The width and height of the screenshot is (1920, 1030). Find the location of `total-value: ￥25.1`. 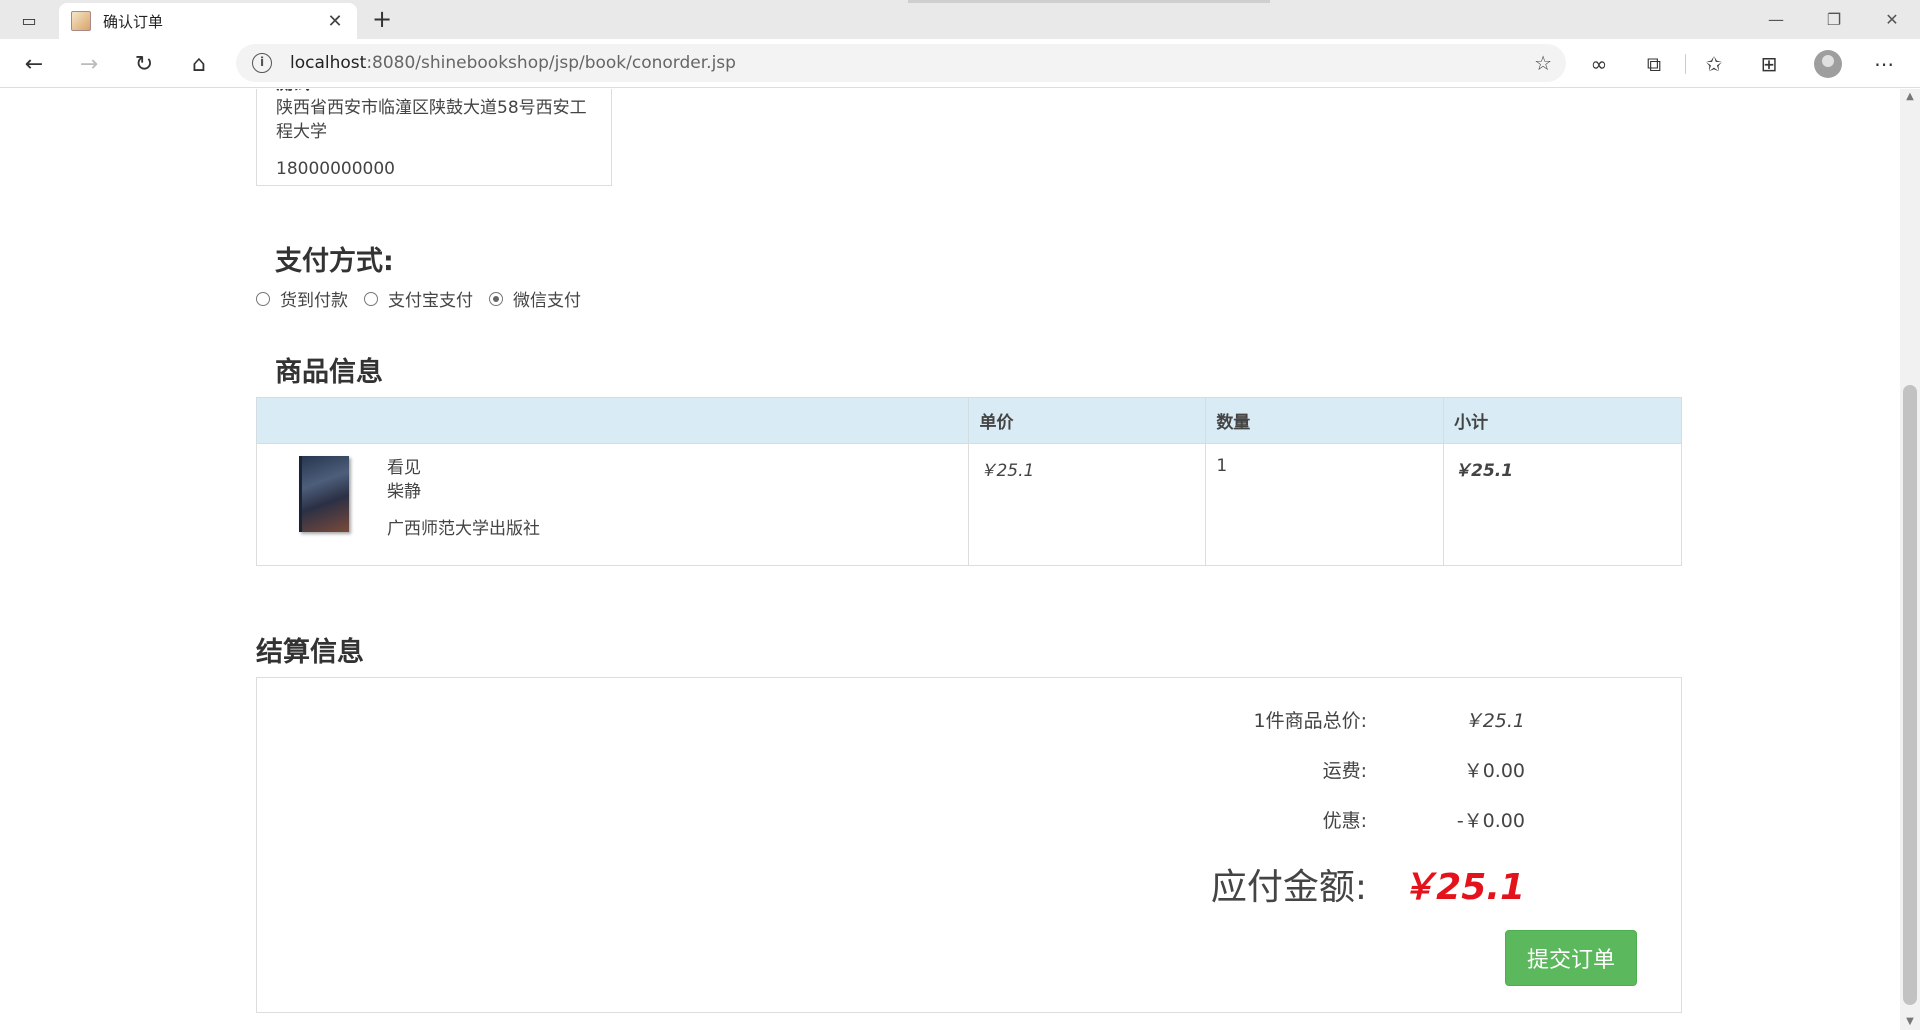

total-value: ￥25.1 is located at coordinates (1494, 721).